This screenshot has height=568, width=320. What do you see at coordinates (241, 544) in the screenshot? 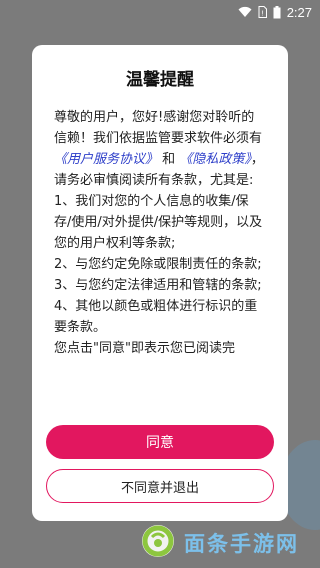
I see `watermark-text: 面条手游网` at bounding box center [241, 544].